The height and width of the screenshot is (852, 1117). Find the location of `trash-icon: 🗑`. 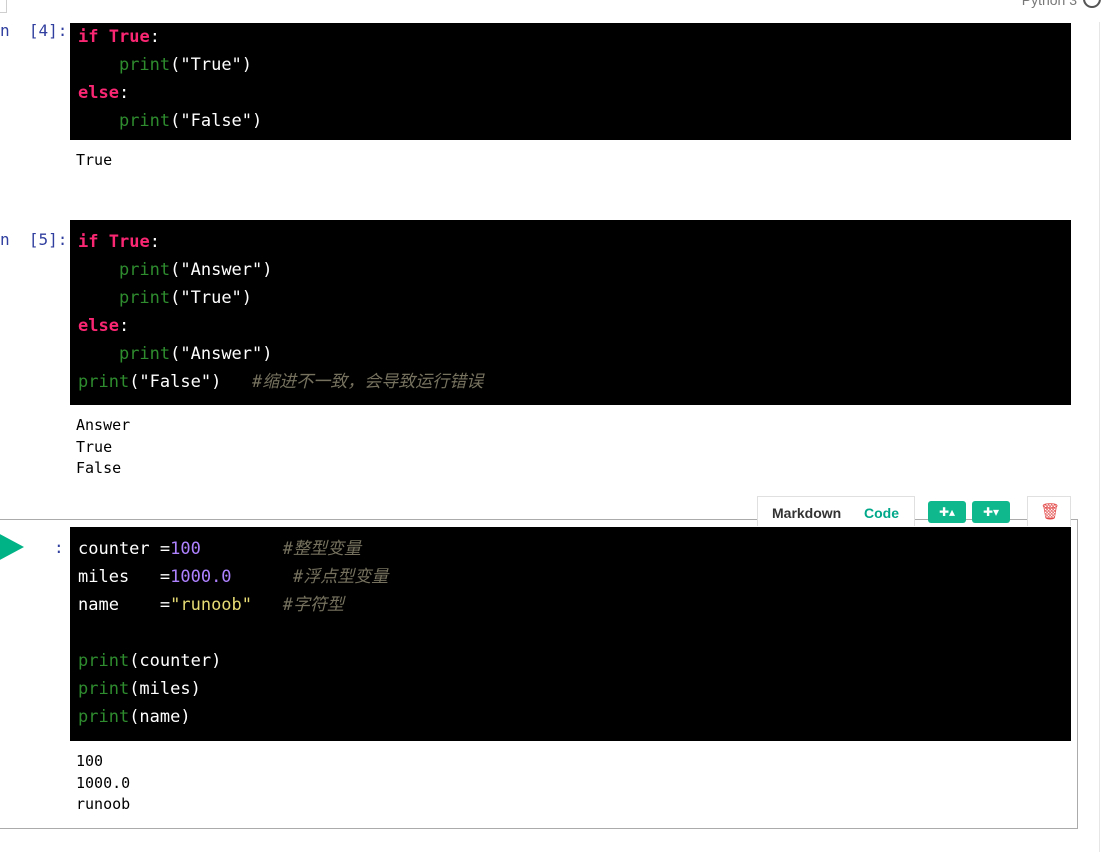

trash-icon: 🗑 is located at coordinates (1050, 511).